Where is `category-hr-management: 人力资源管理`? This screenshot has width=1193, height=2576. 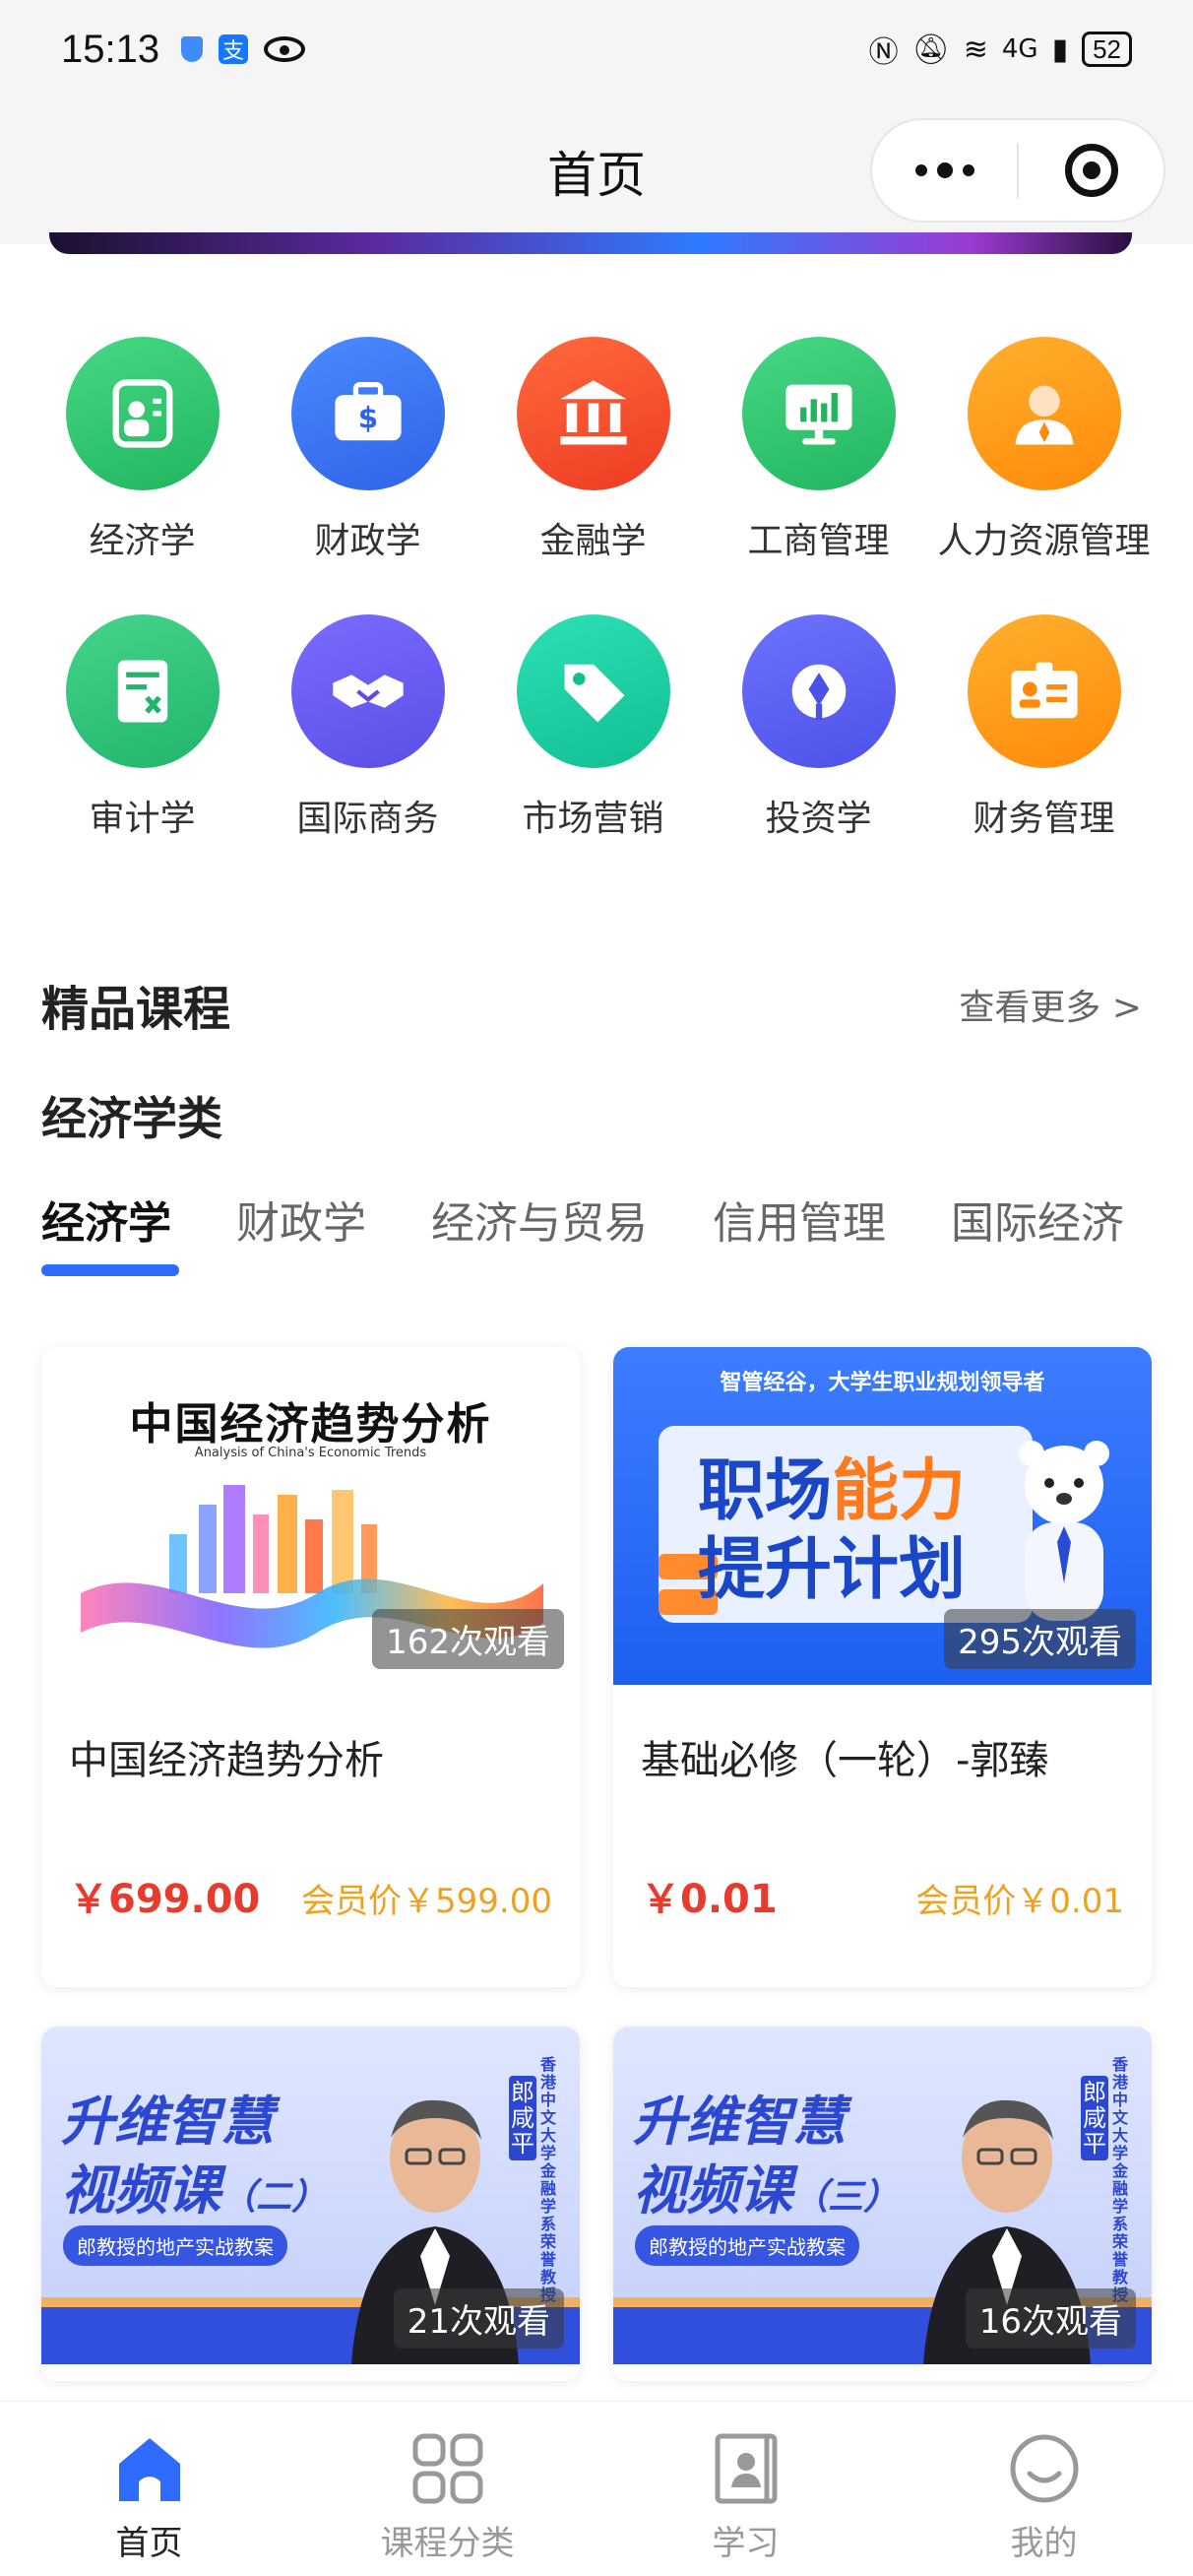 category-hr-management: 人力资源管理 is located at coordinates (1044, 450).